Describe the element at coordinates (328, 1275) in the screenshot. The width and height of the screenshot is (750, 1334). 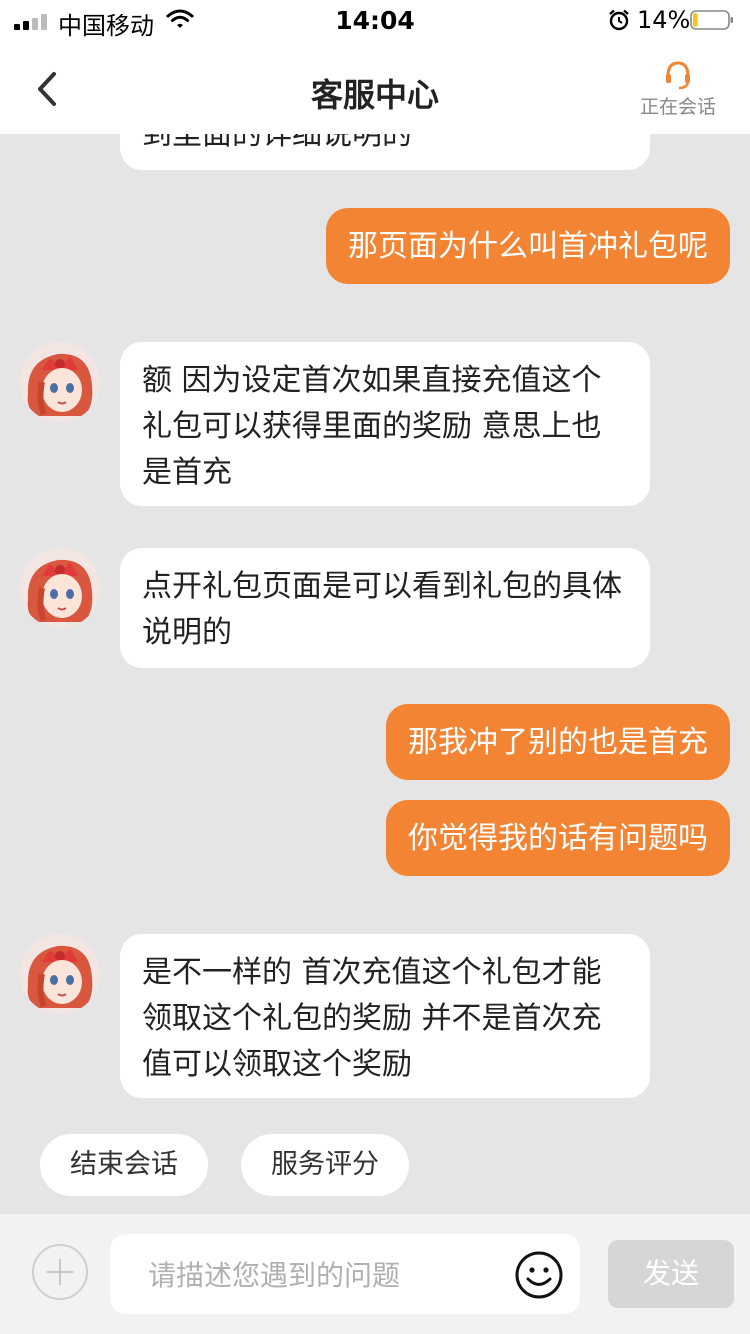
I see `message-input` at that location.